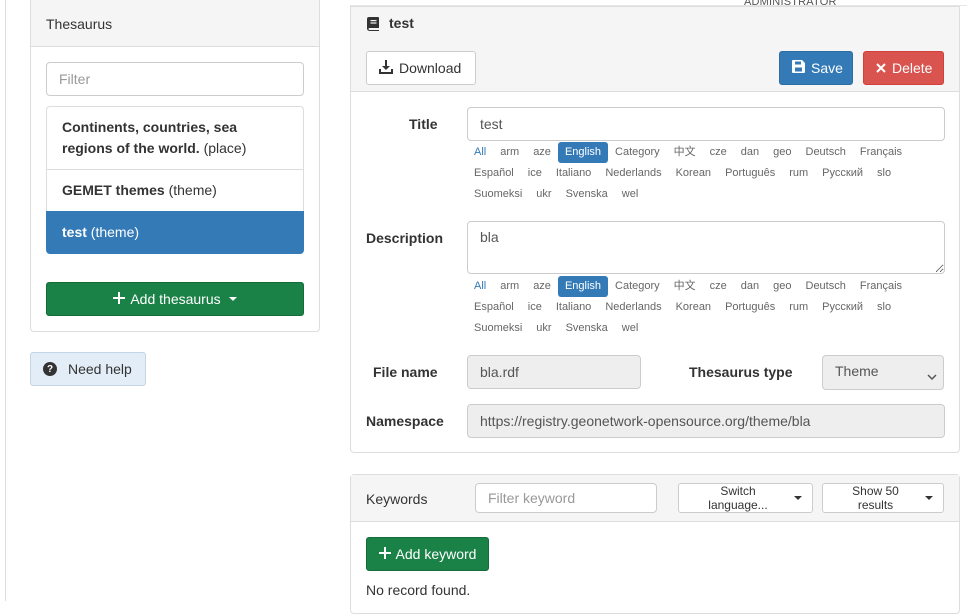 The height and width of the screenshot is (614, 967). What do you see at coordinates (827, 68) in the screenshot?
I see `save-label: Save` at bounding box center [827, 68].